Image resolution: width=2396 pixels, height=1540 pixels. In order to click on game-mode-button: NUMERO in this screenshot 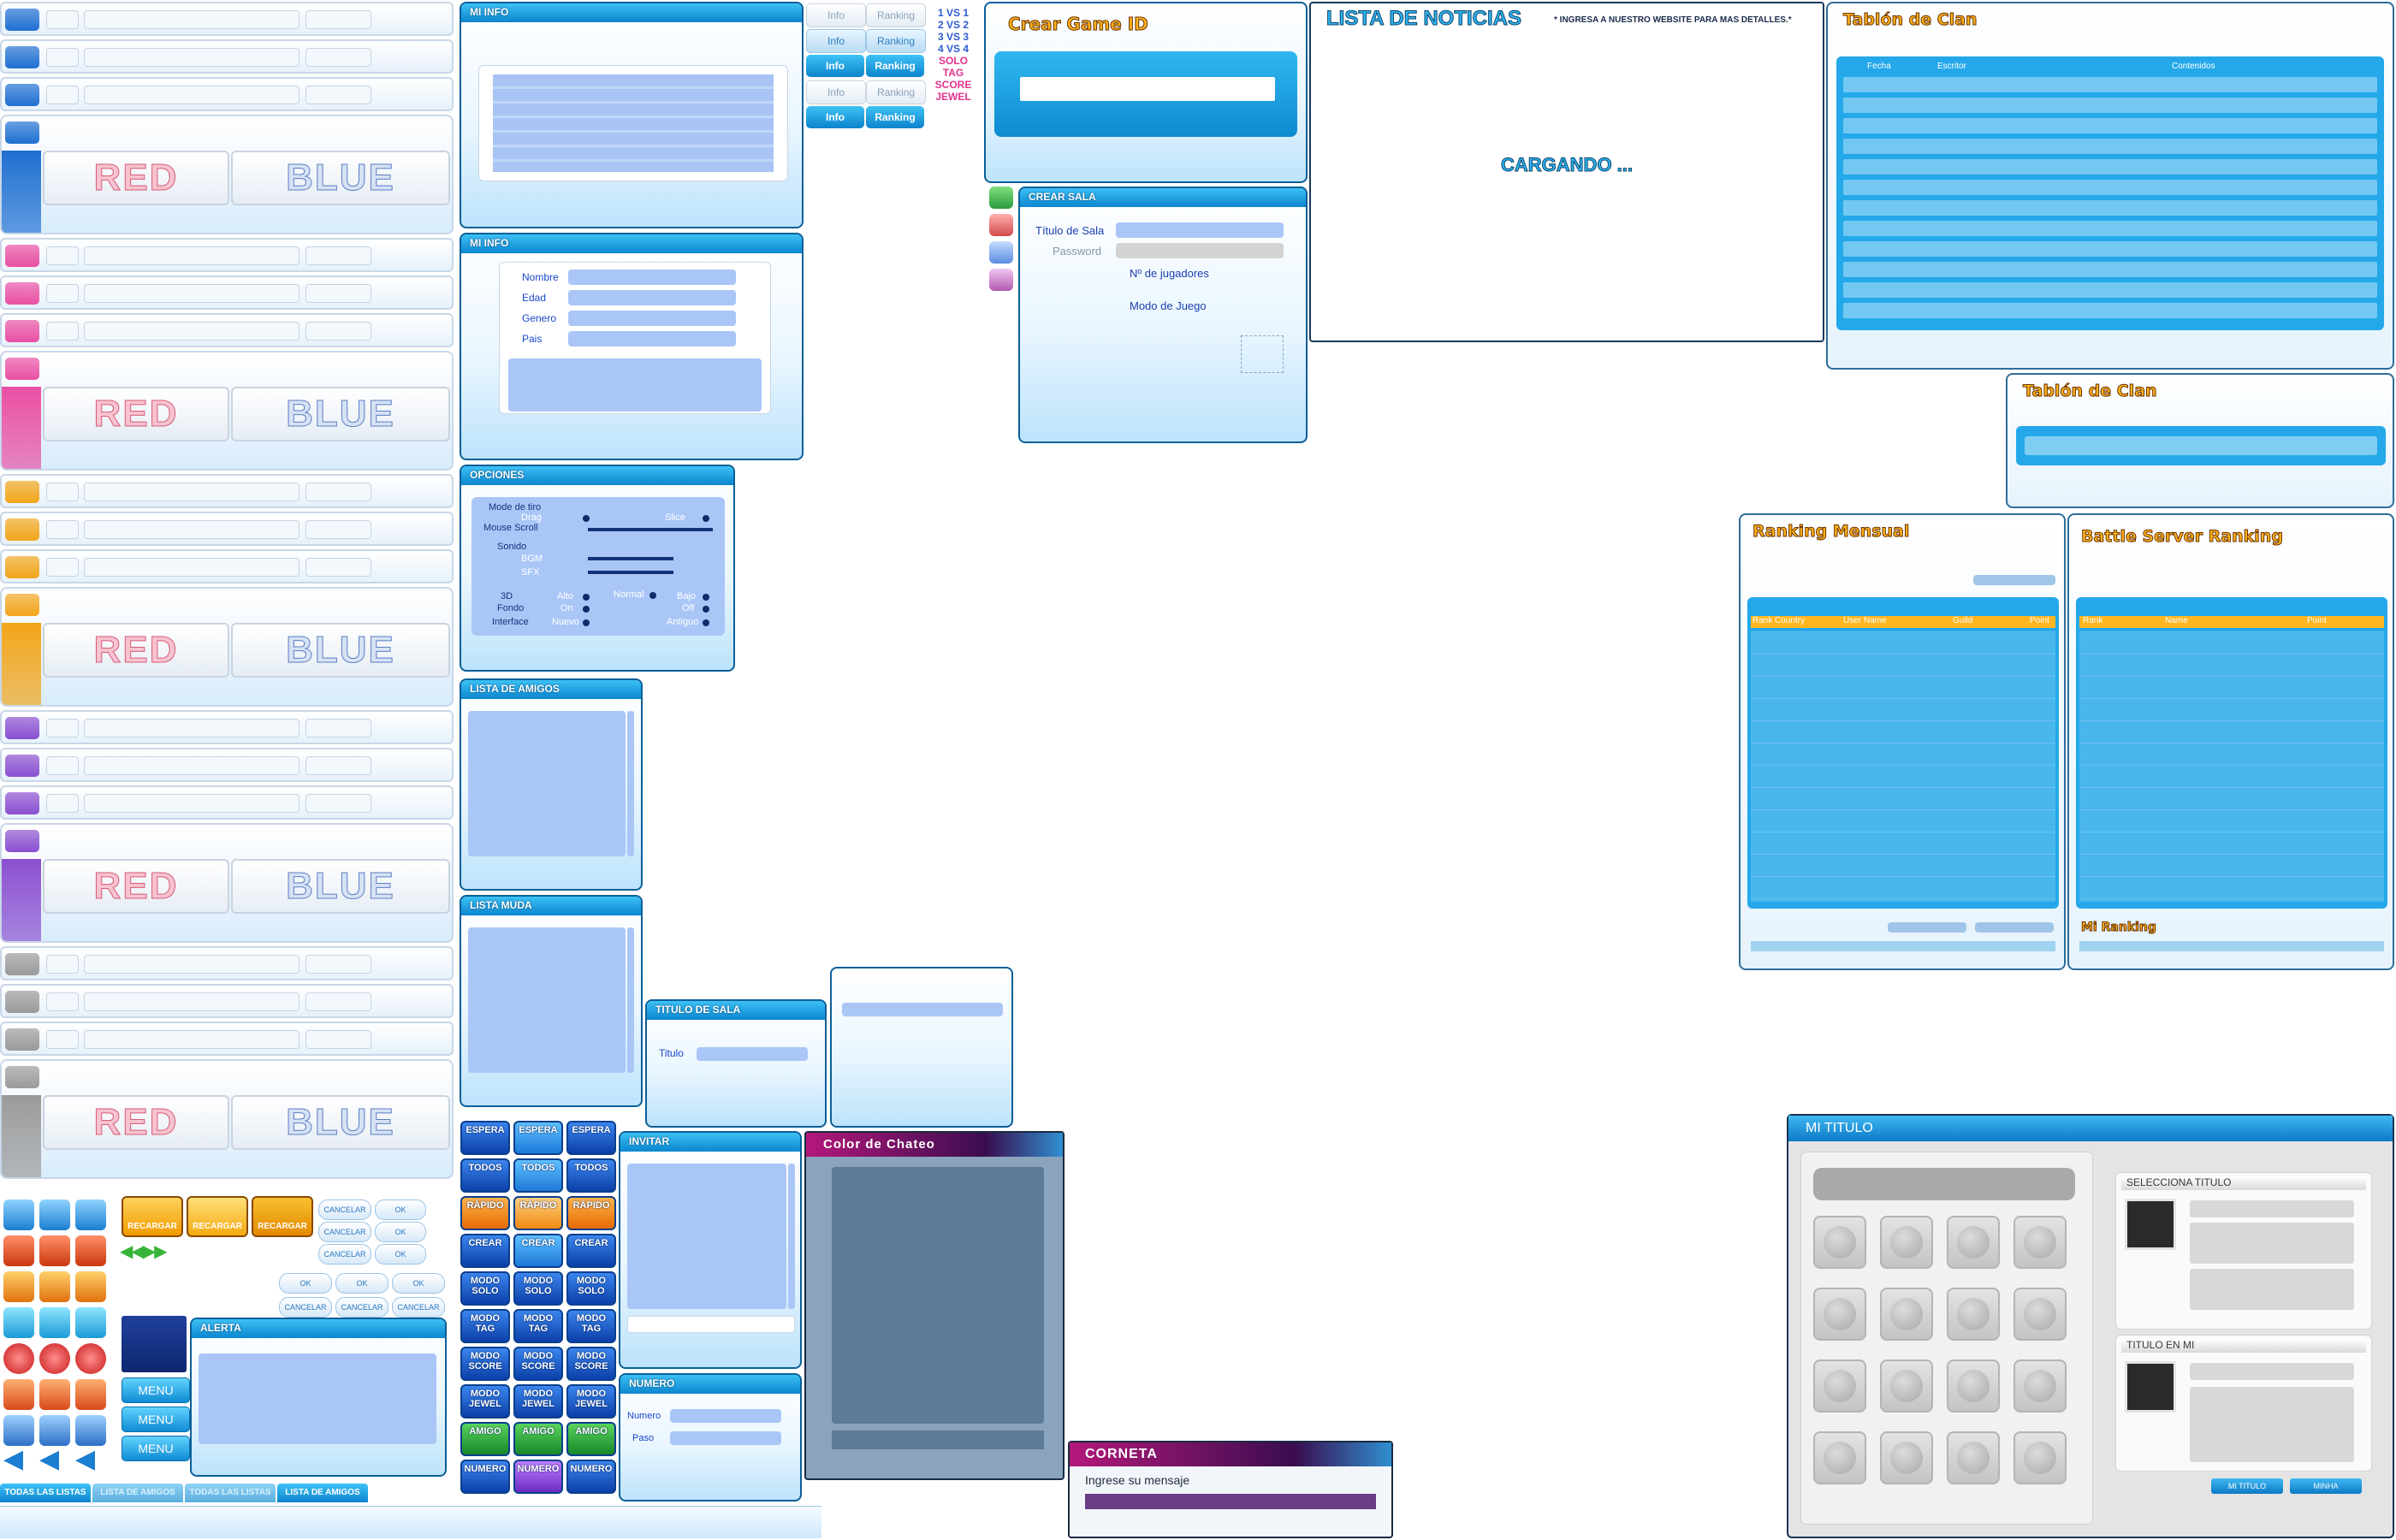, I will do `click(485, 1477)`.